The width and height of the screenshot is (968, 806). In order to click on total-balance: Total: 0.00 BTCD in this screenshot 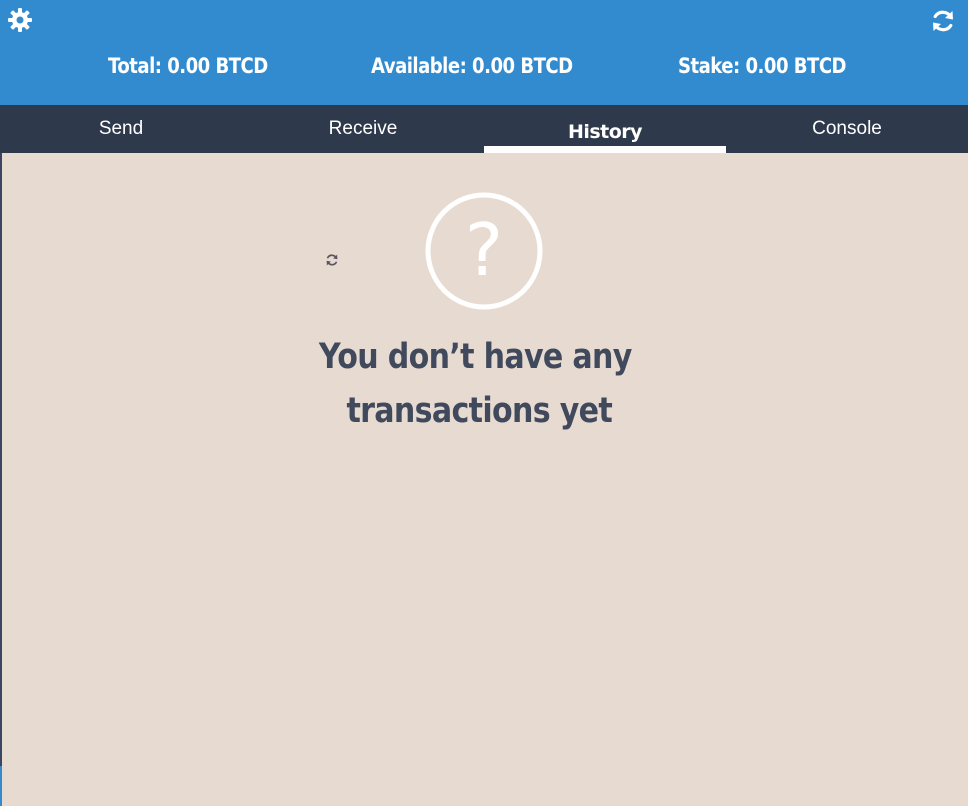, I will do `click(188, 66)`.